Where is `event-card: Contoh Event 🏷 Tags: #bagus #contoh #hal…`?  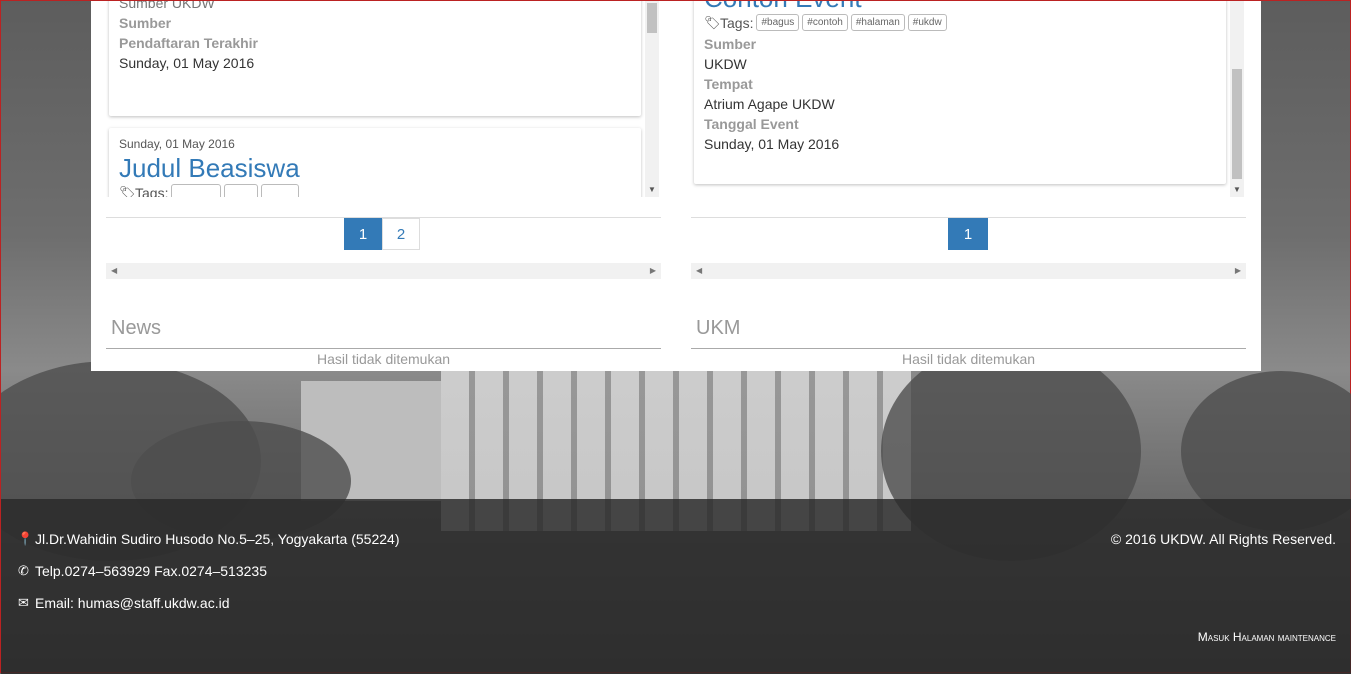
event-card: Contoh Event 🏷 Tags: #bagus #contoh #hal… is located at coordinates (960, 92).